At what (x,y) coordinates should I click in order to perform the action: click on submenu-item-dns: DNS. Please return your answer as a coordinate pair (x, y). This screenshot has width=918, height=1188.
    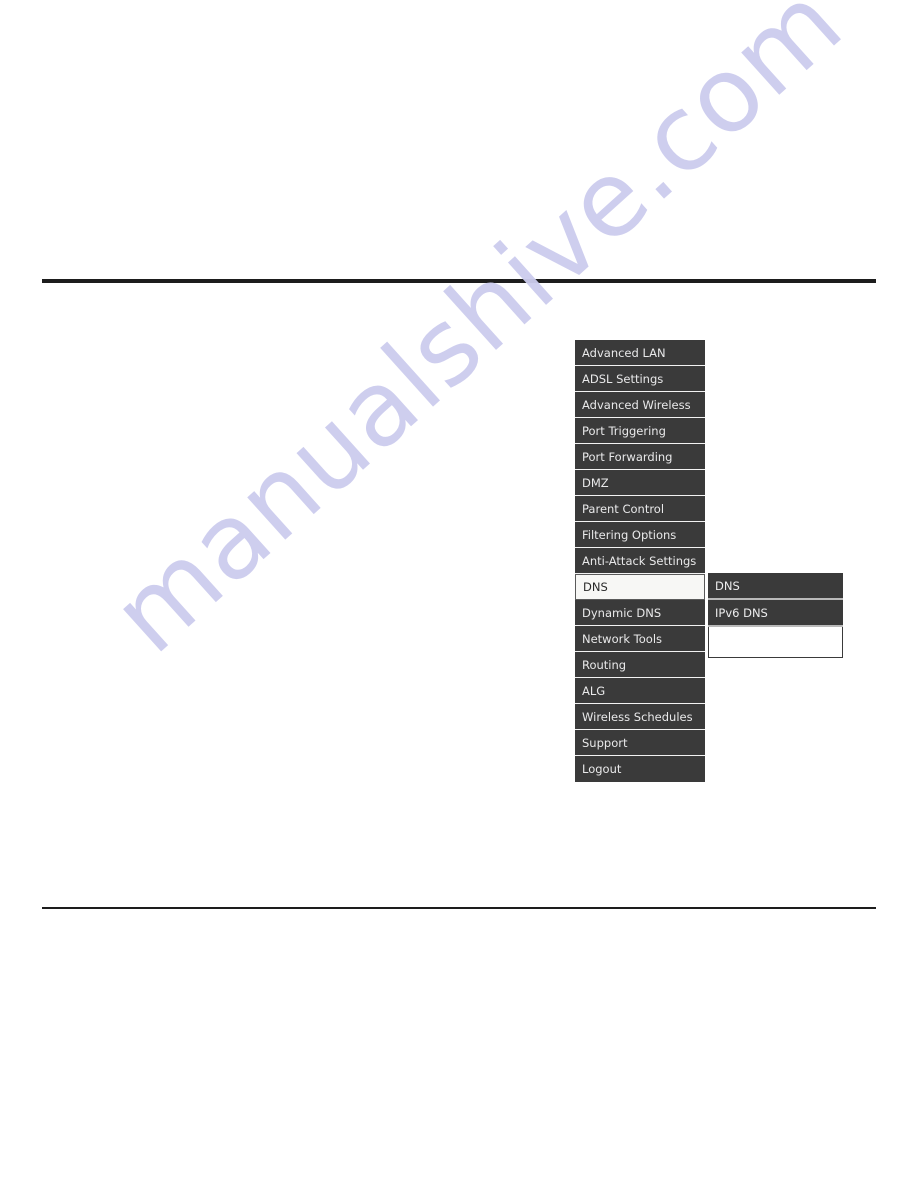
    Looking at the image, I should click on (775, 586).